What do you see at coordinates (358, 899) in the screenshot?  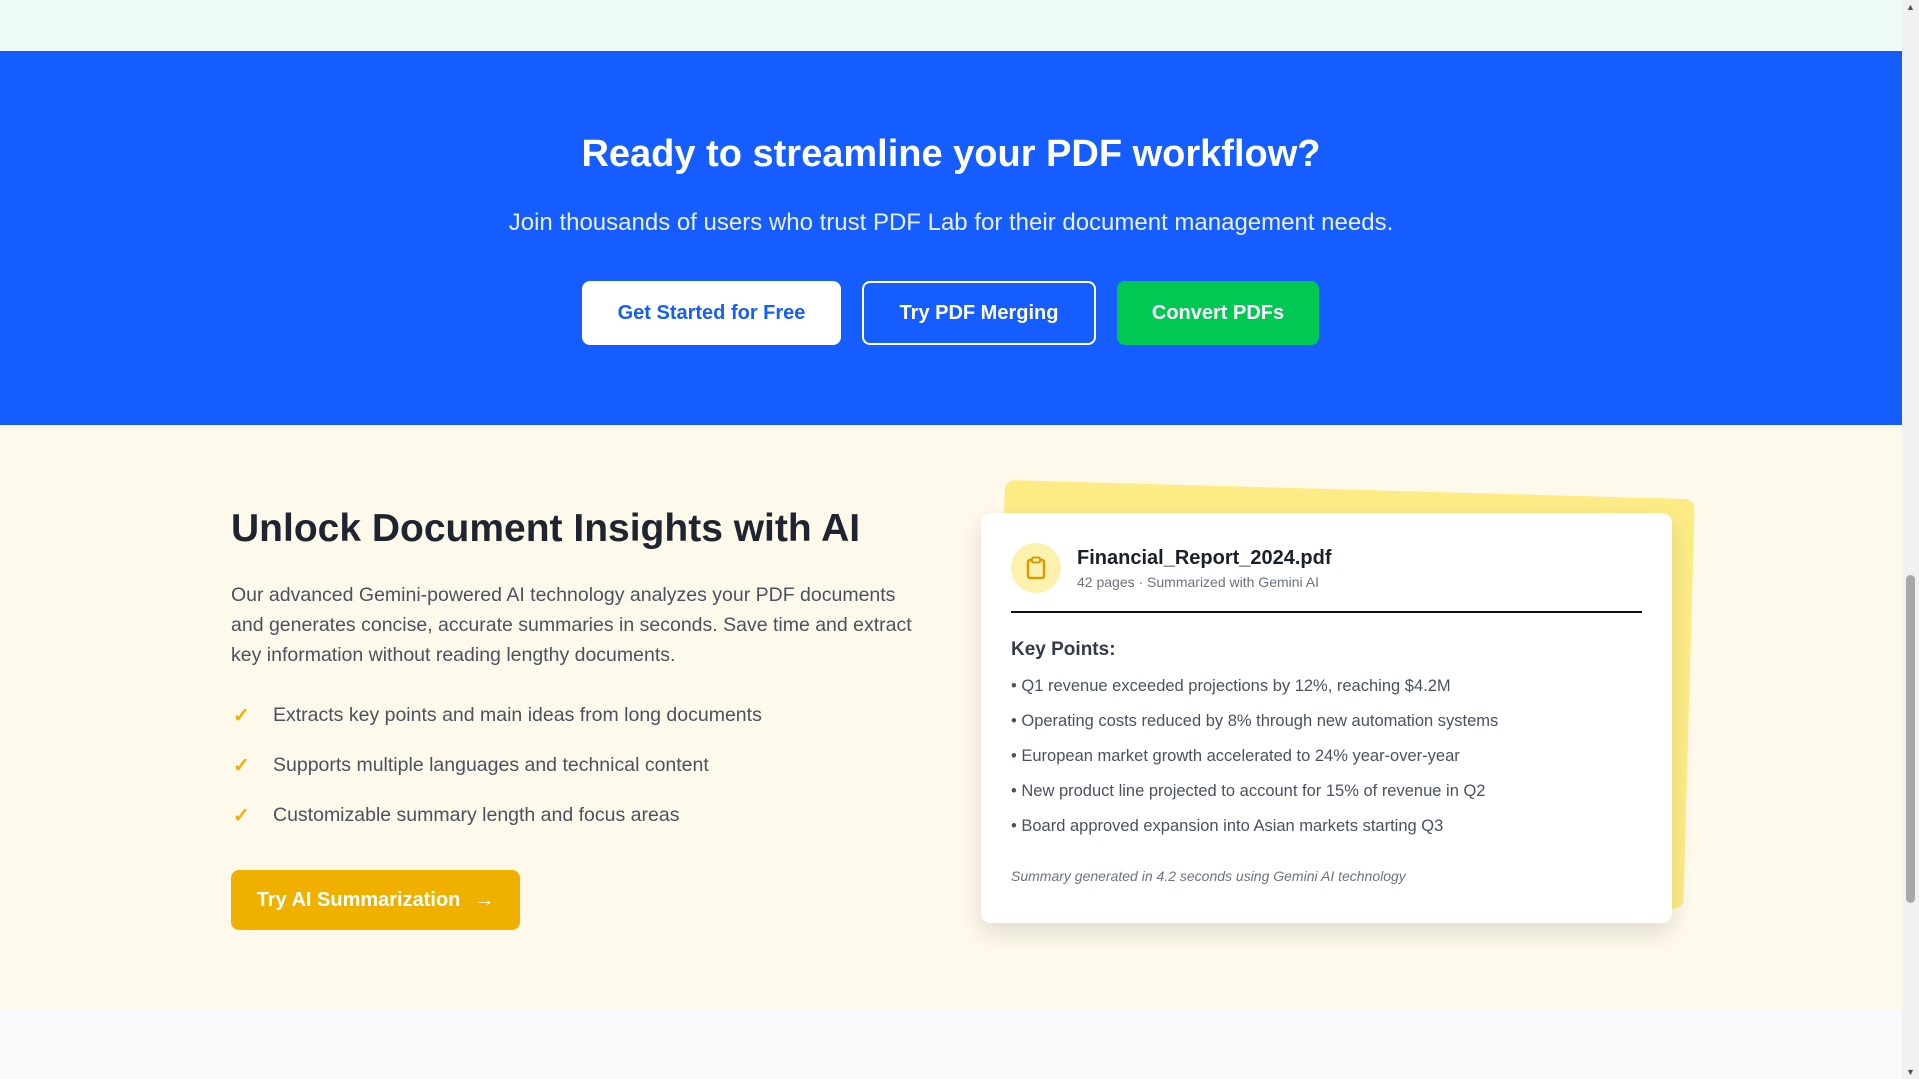 I see `button-label: Try AI Summarization` at bounding box center [358, 899].